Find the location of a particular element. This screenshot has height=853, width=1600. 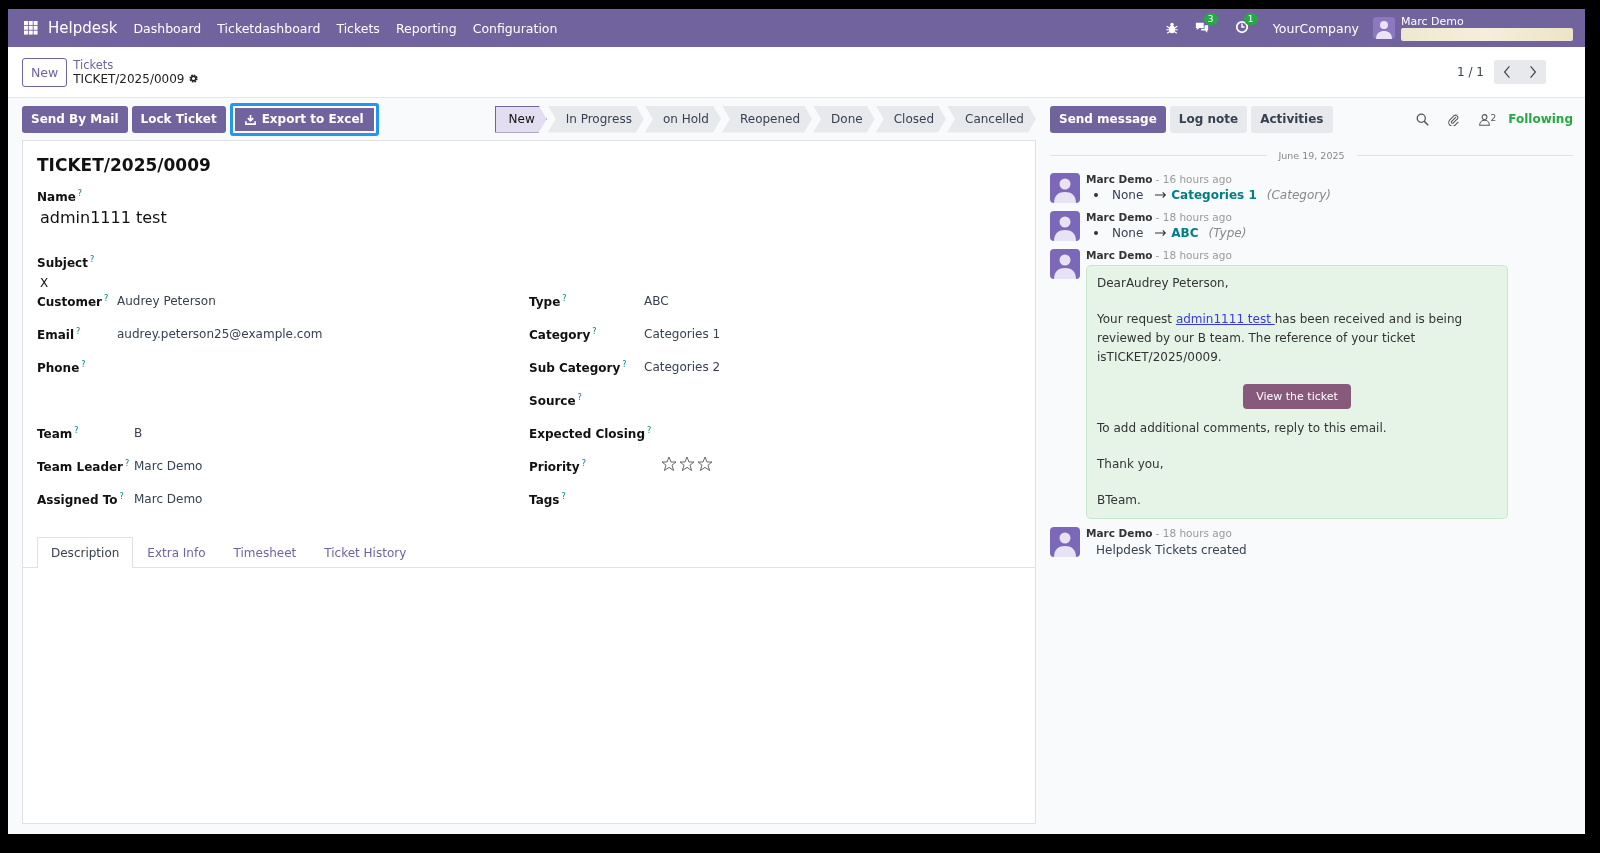

new-button: New is located at coordinates (45, 72).